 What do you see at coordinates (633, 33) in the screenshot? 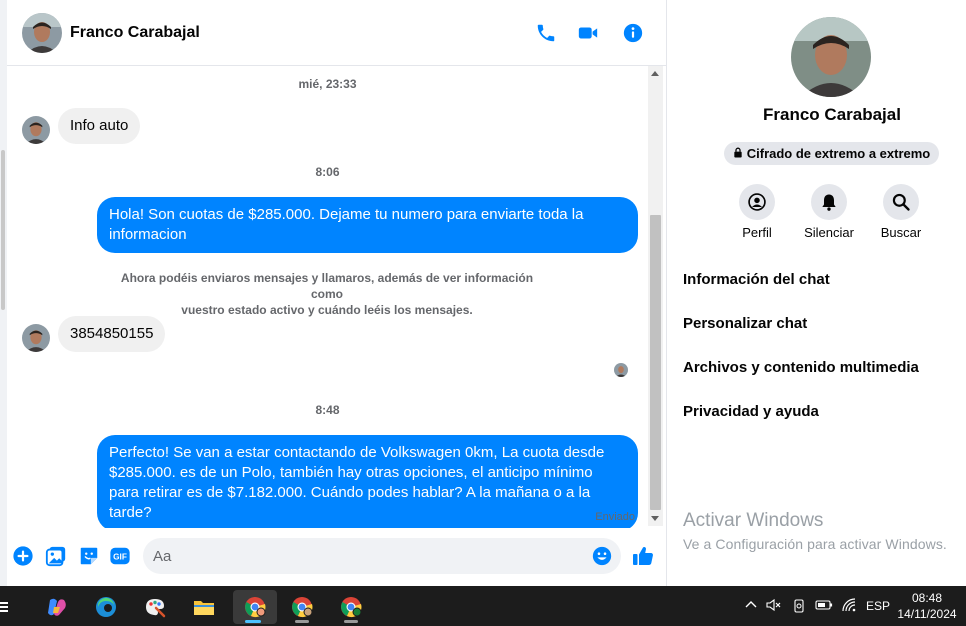
I see `info-icon` at bounding box center [633, 33].